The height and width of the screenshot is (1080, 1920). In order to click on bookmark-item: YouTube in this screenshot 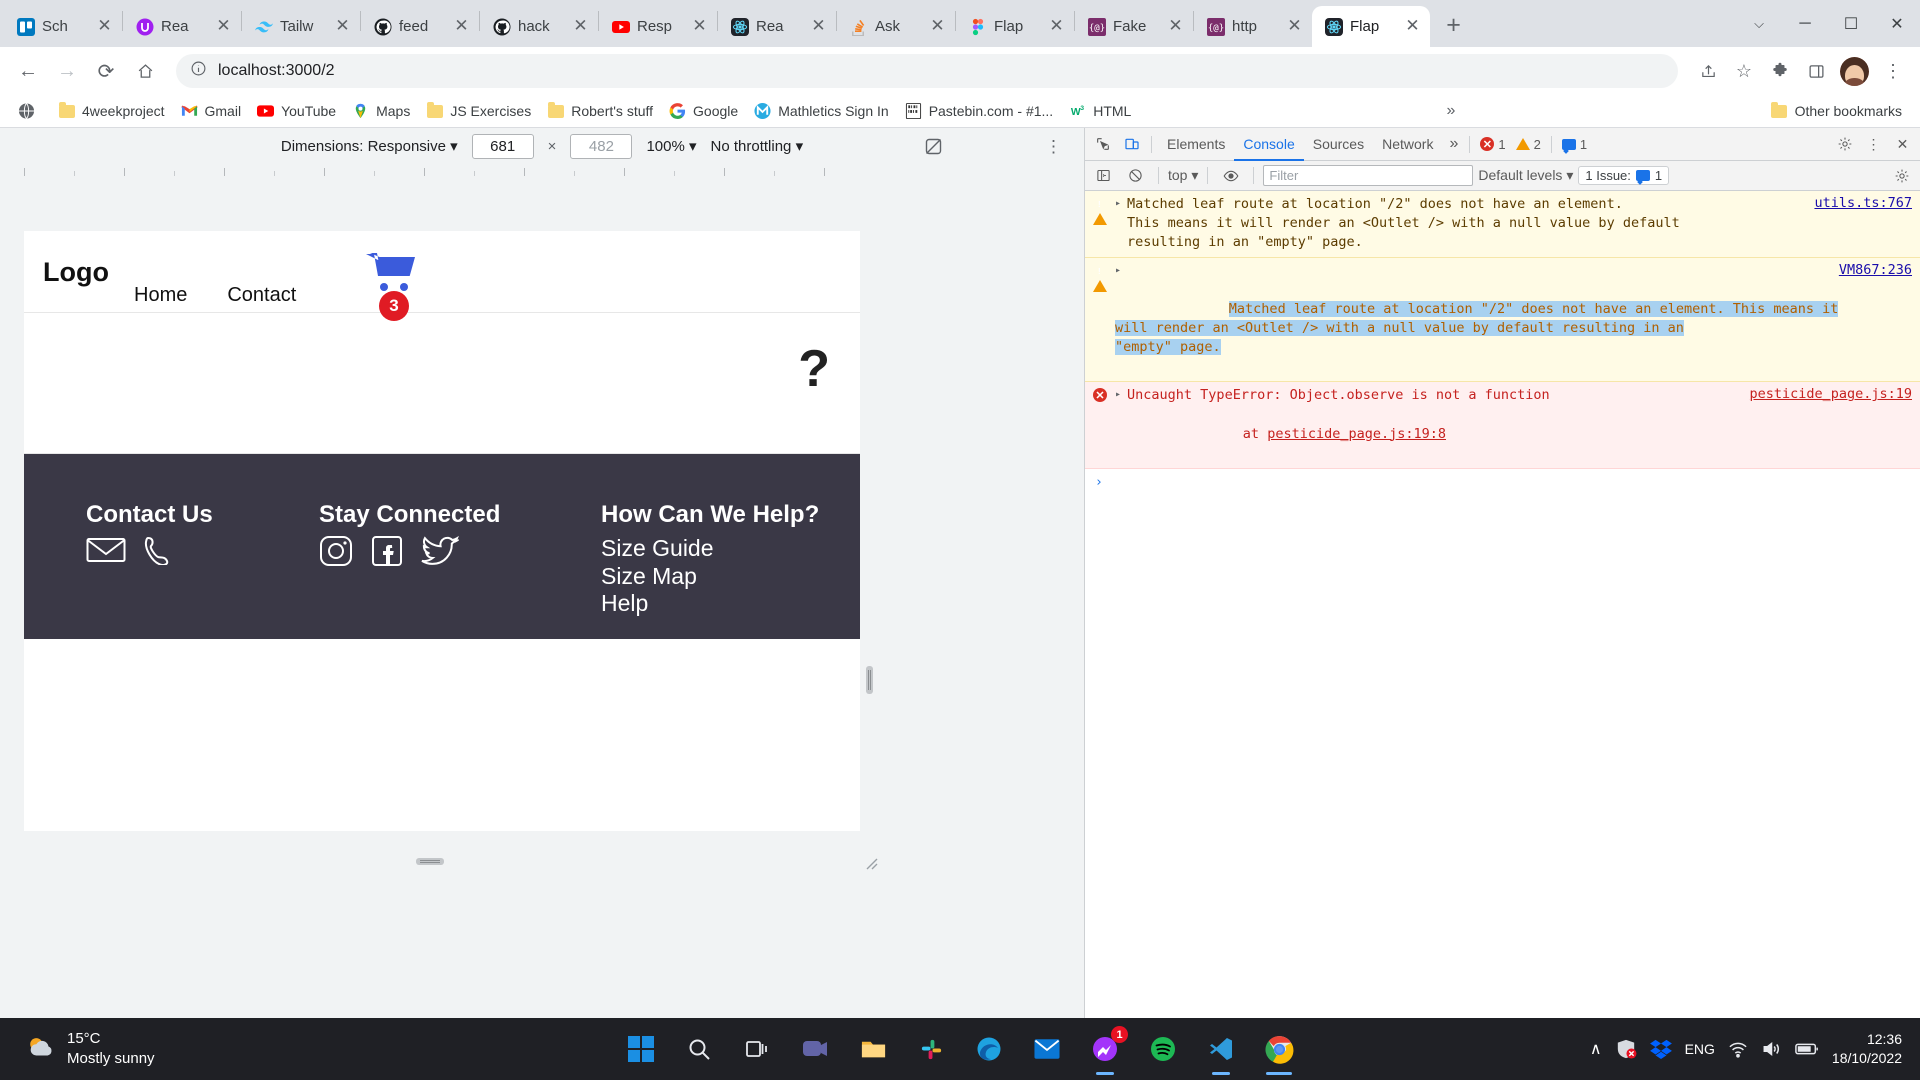, I will do `click(296, 111)`.